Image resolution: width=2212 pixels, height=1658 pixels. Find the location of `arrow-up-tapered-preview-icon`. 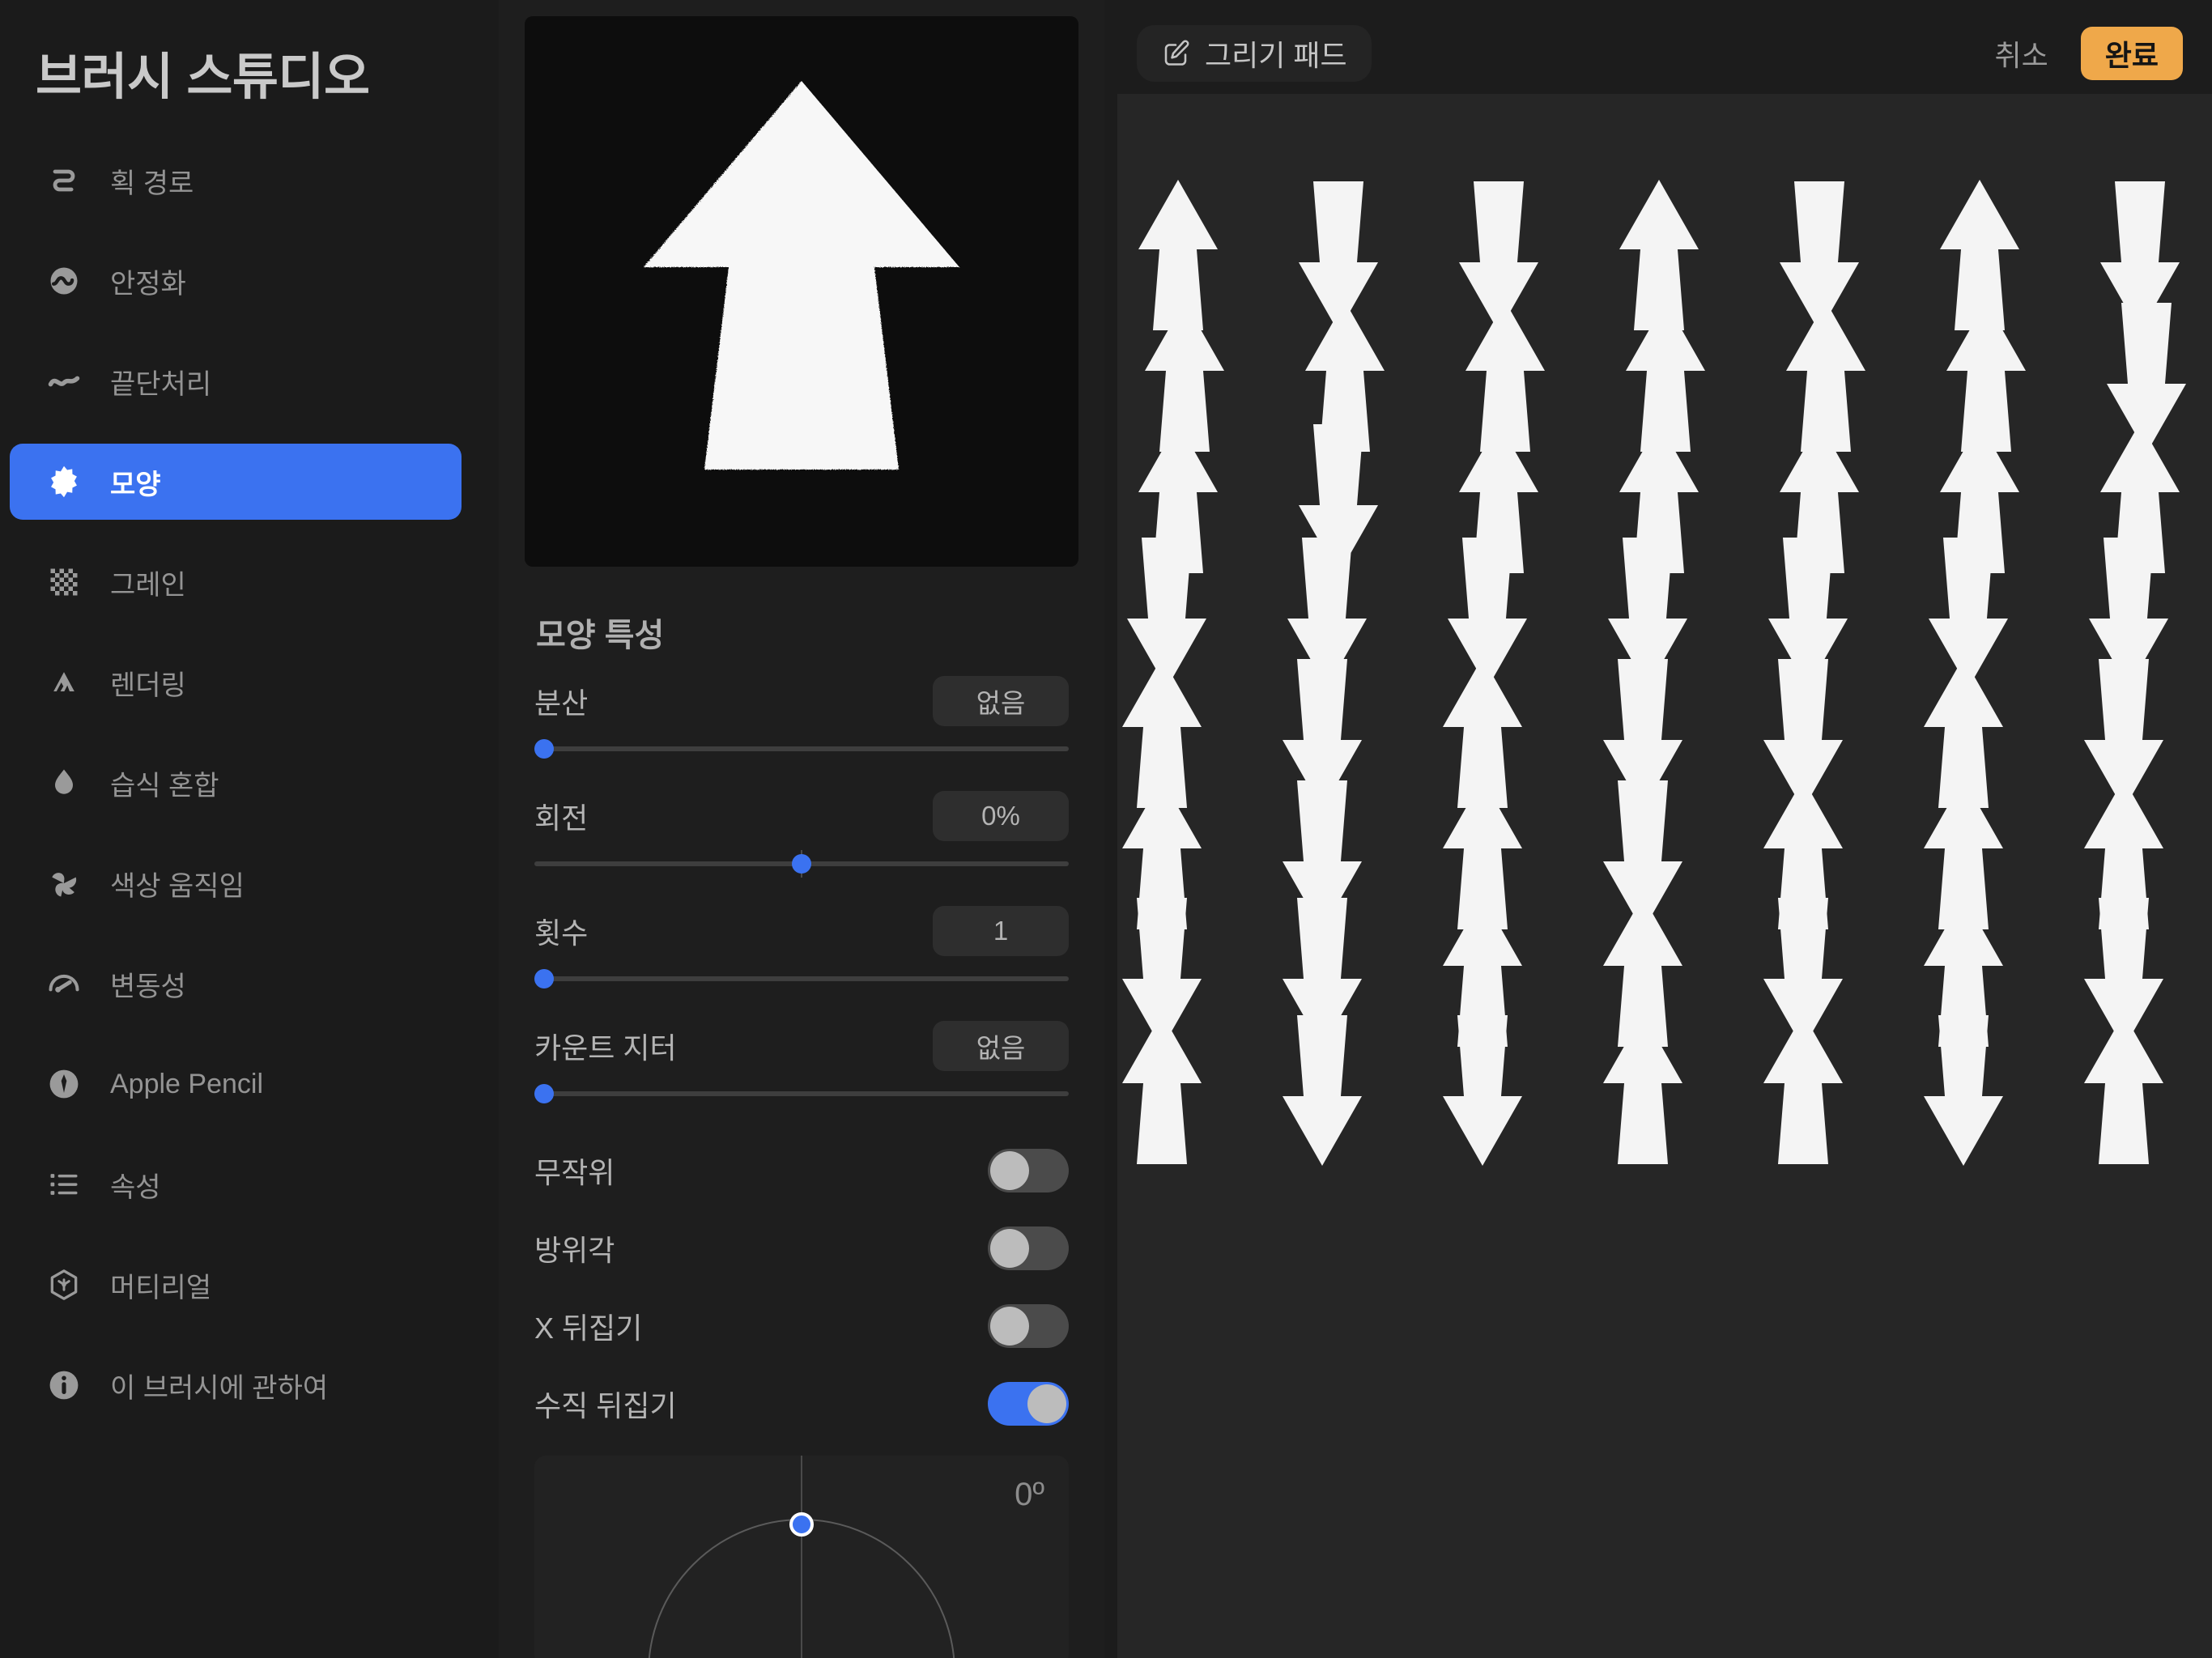

arrow-up-tapered-preview-icon is located at coordinates (802, 275).